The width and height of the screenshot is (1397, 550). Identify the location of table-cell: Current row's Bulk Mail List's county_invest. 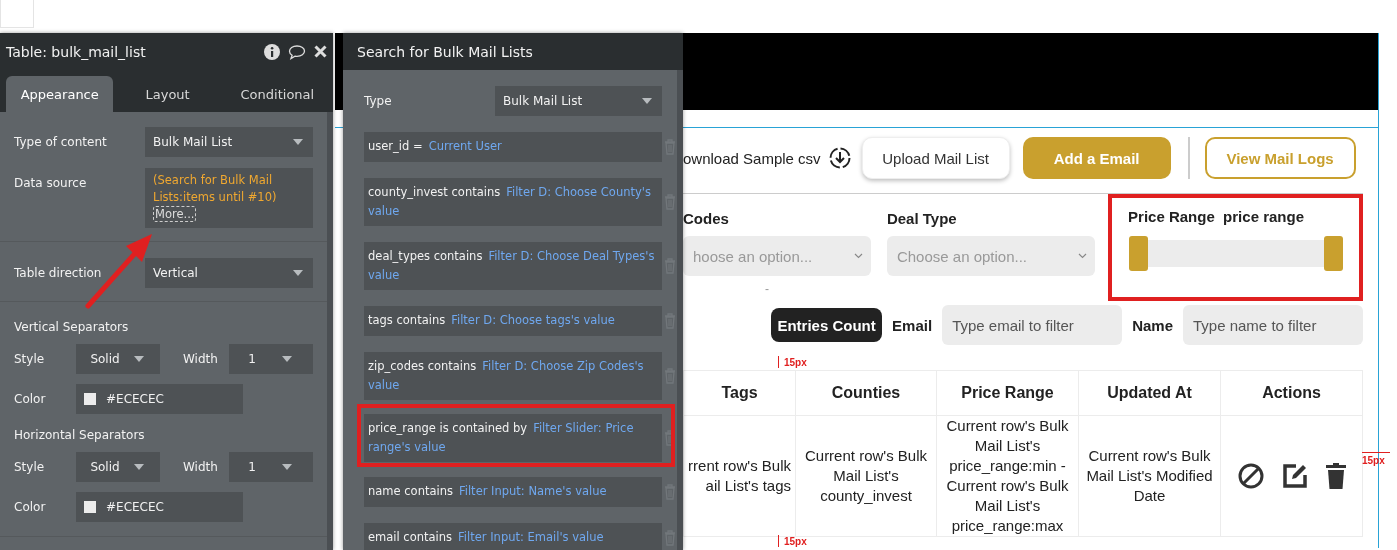
(866, 476).